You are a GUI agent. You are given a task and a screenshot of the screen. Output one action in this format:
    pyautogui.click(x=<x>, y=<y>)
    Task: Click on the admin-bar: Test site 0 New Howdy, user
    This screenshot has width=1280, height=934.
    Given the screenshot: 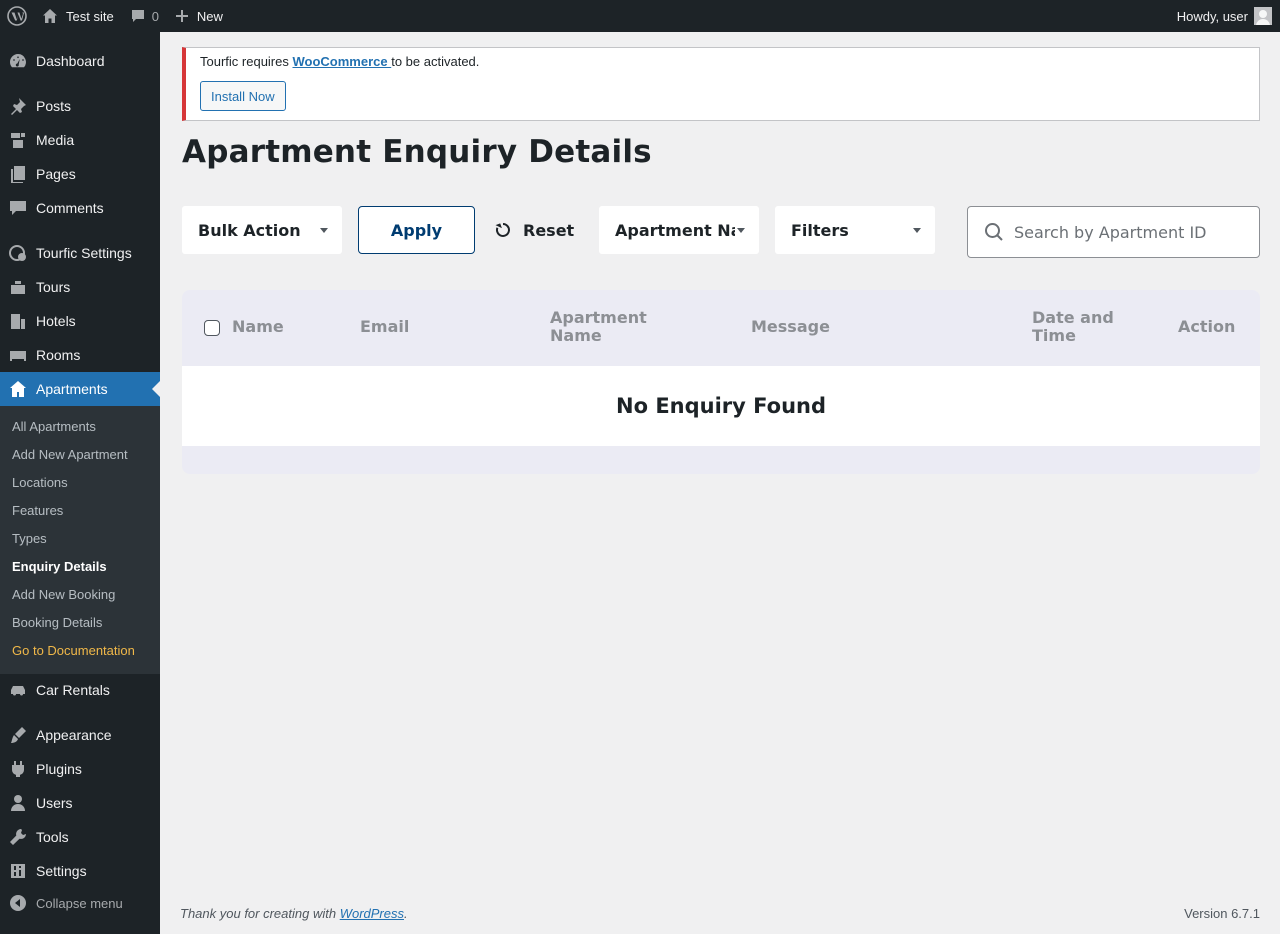 What is the action you would take?
    pyautogui.click(x=640, y=16)
    